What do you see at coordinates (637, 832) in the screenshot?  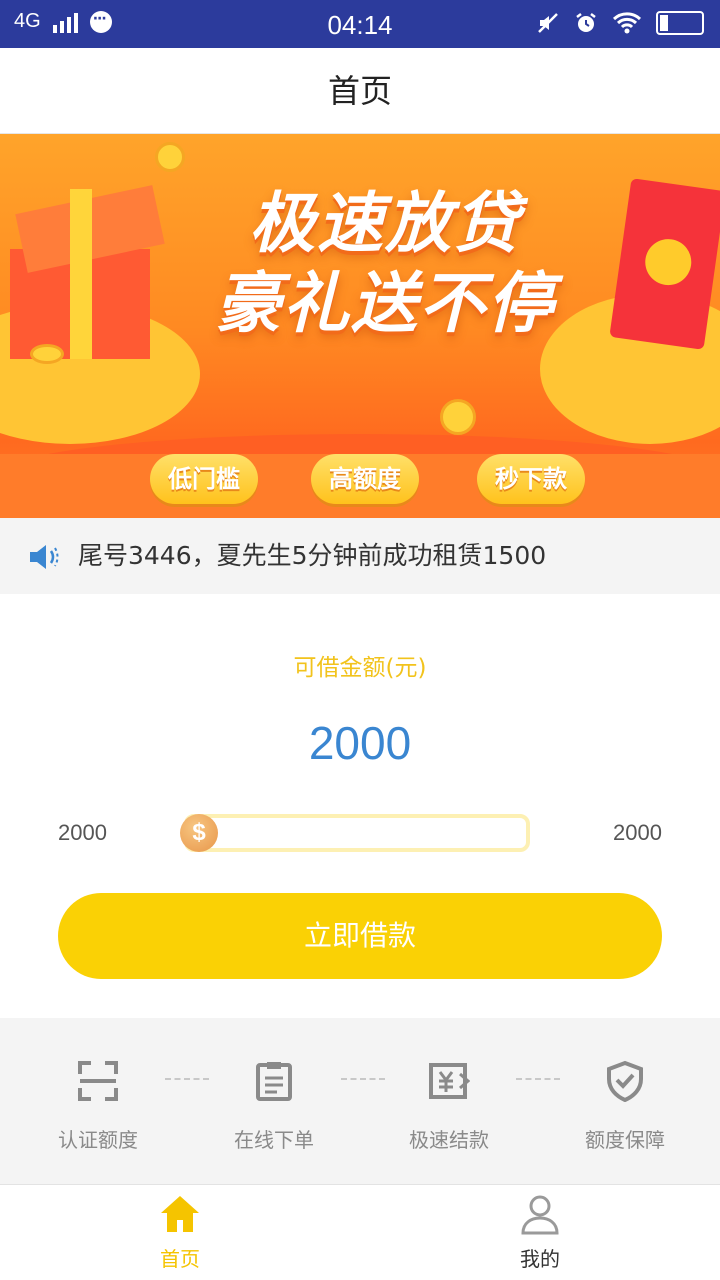 I see `range-max-label: 2000` at bounding box center [637, 832].